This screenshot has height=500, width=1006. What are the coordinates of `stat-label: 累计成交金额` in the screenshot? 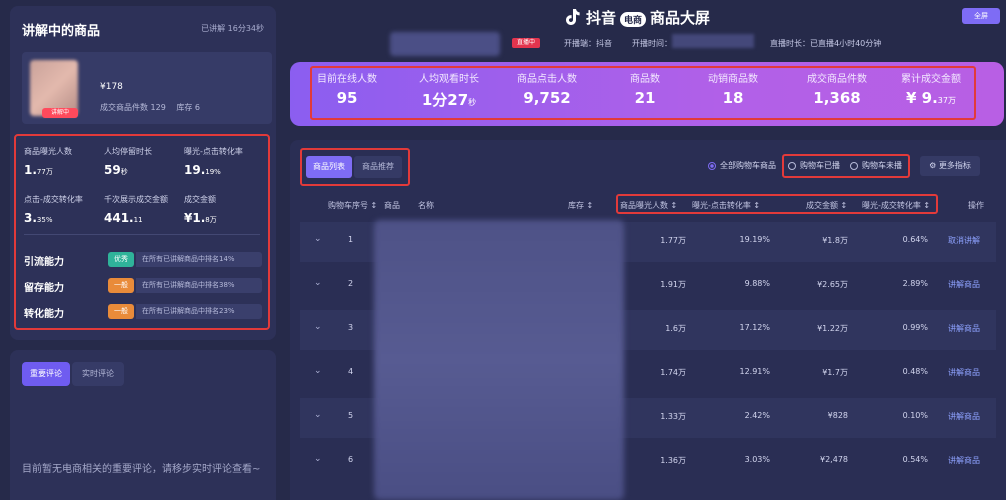 It's located at (931, 79).